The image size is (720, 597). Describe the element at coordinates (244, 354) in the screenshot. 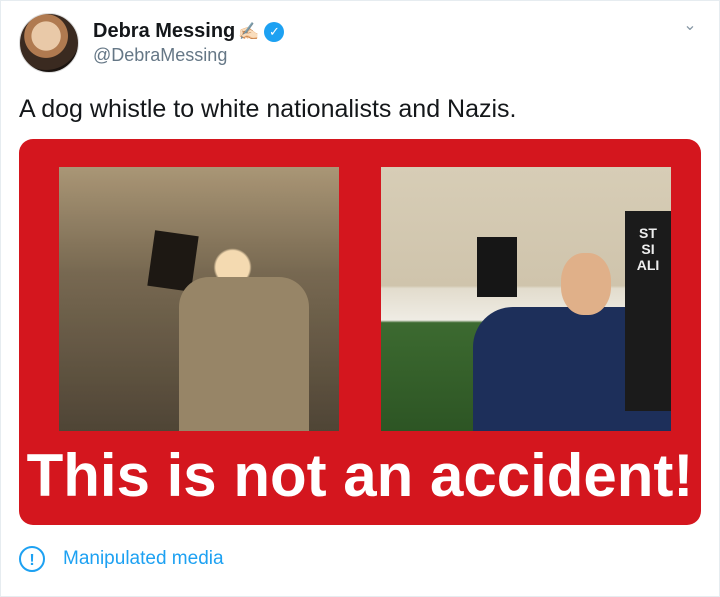

I see `figure-left` at that location.